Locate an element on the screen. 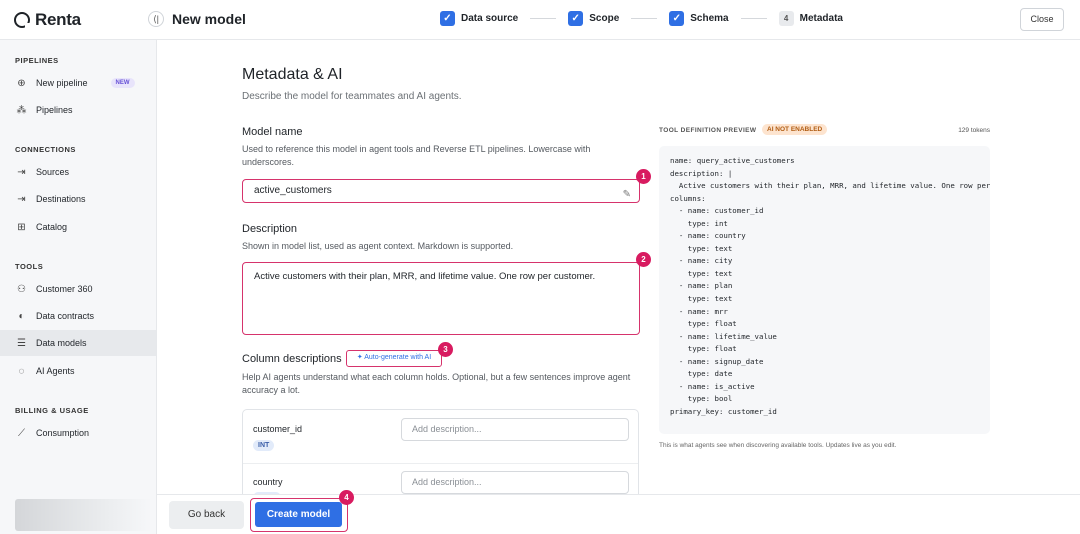  plus-circle-icon: ⊕ is located at coordinates (21, 83).